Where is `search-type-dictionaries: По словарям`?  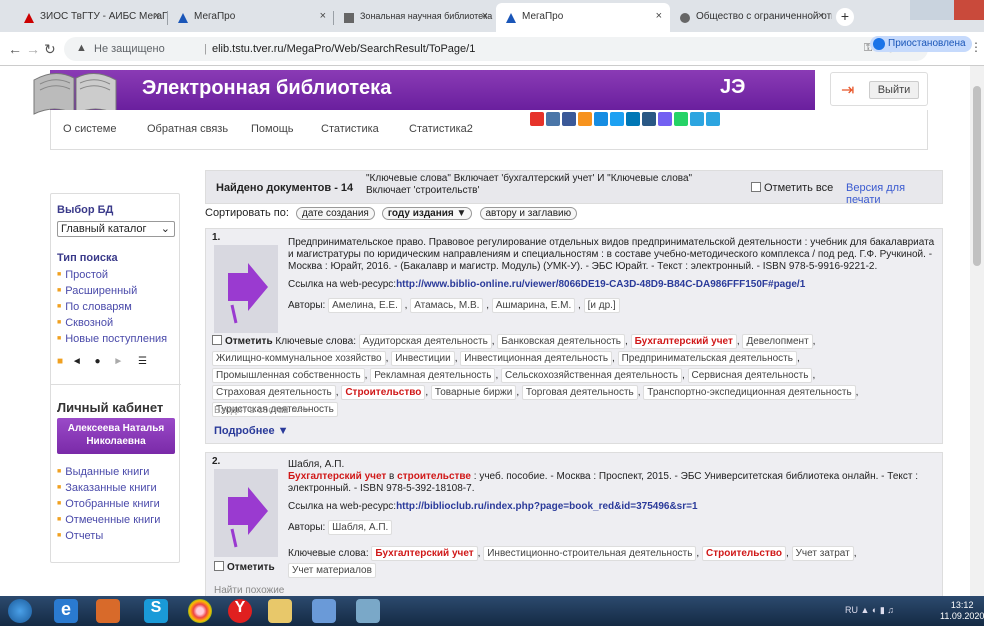
search-type-dictionaries: По словарям is located at coordinates (112, 307).